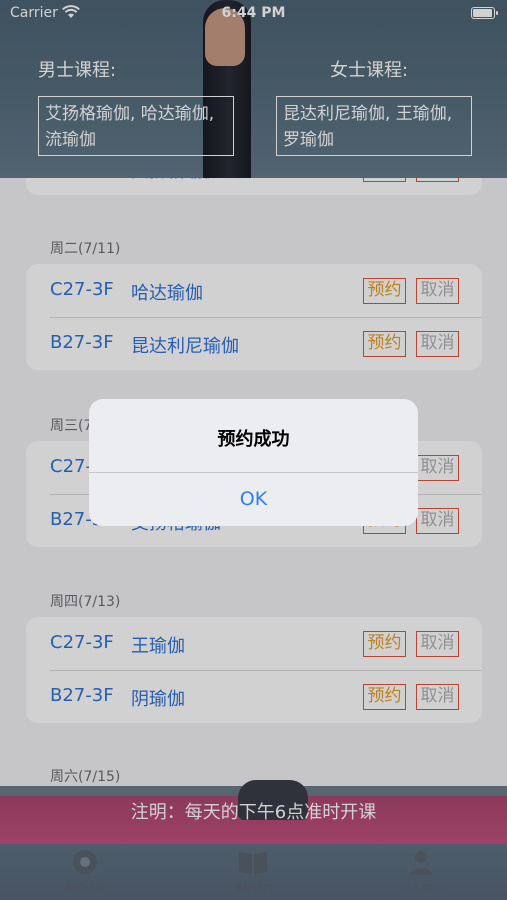 The image size is (507, 900). I want to click on tab-bar: 视频分享 课程预约 个人中心, so click(253, 872).